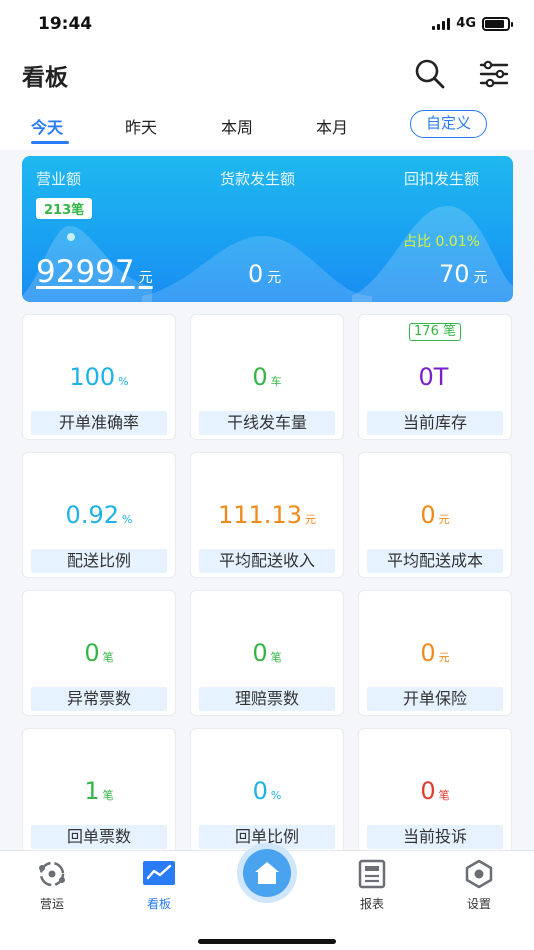  Describe the element at coordinates (497, 23) in the screenshot. I see `battery-icon` at that location.